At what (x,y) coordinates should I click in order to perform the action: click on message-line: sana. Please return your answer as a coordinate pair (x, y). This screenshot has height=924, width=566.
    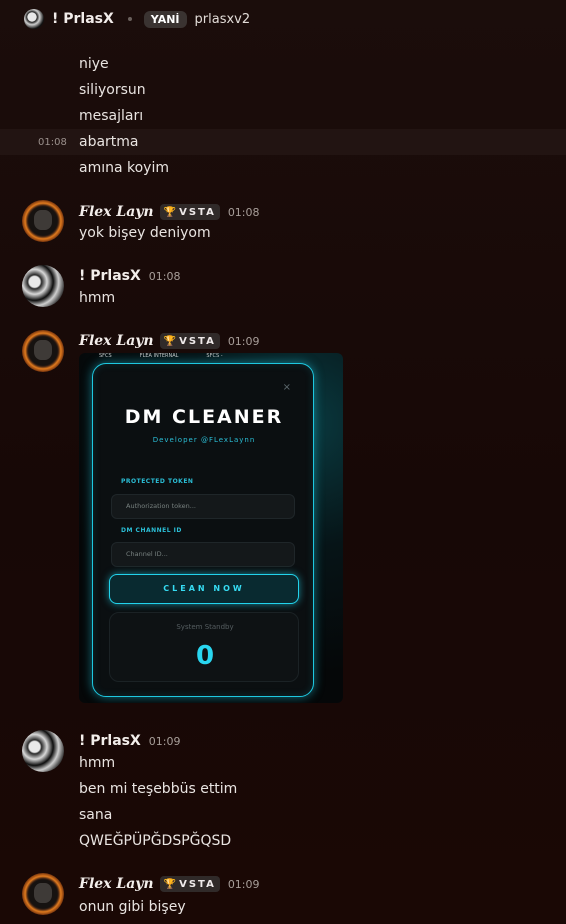
    Looking at the image, I should click on (283, 815).